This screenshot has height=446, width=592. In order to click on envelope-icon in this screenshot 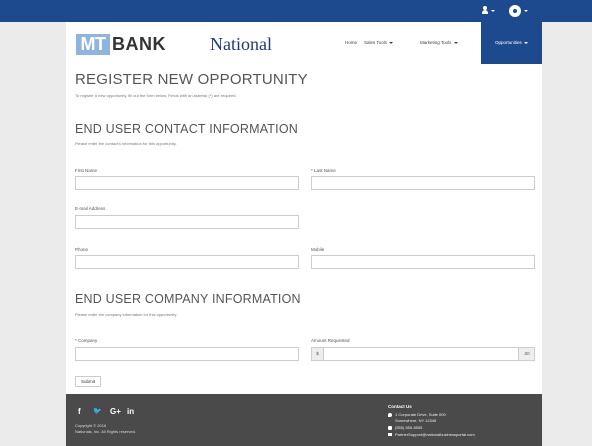, I will do `click(390, 435)`.